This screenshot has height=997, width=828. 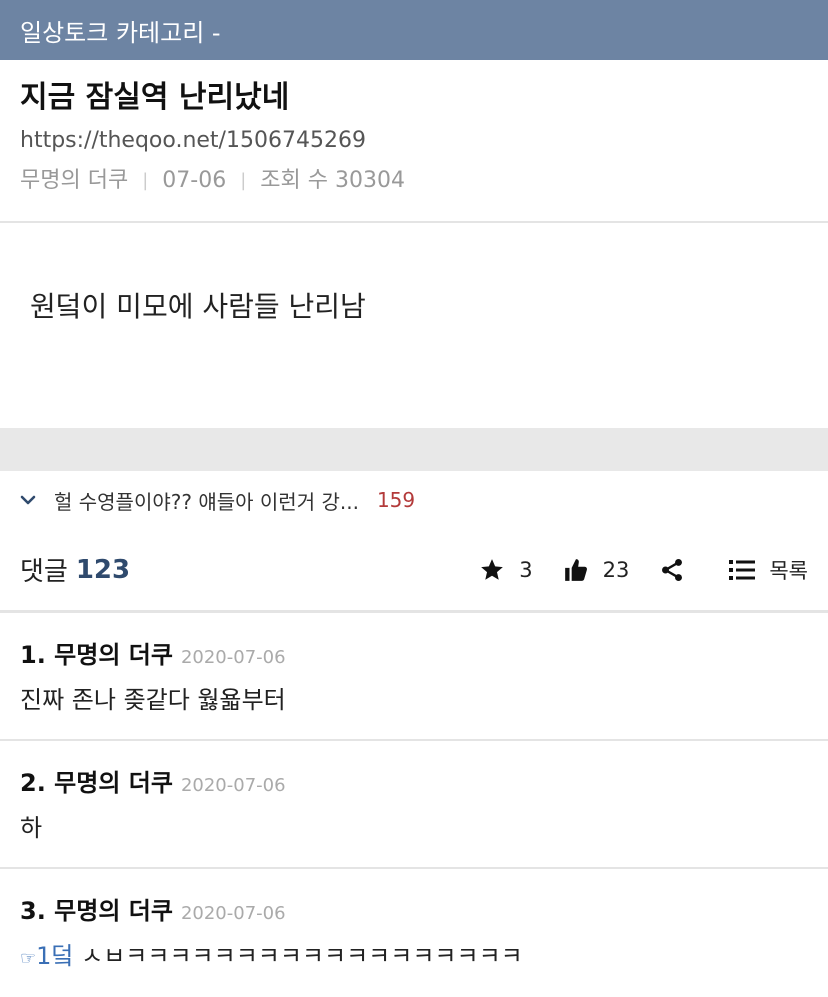 I want to click on category-bar: 일상토크 카테고리 -, so click(x=414, y=30).